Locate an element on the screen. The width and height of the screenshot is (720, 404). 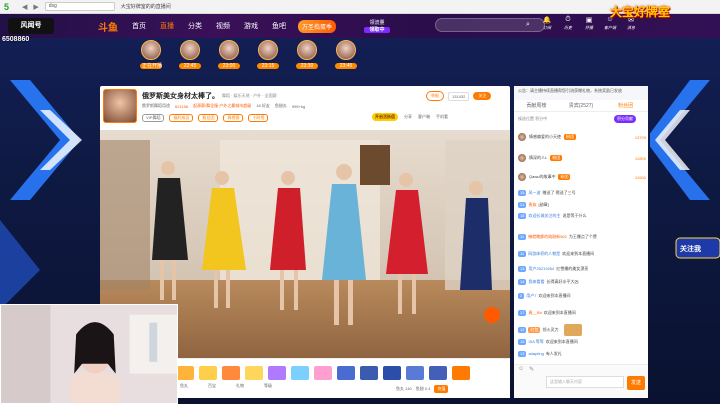
halloween-promo: 万圣捣蛋季 is located at coordinates (317, 26).